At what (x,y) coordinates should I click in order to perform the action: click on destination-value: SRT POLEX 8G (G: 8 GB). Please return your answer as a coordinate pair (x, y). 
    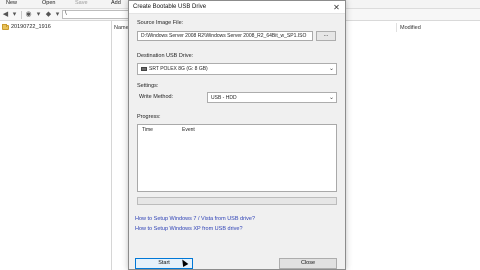
    Looking at the image, I should click on (178, 69).